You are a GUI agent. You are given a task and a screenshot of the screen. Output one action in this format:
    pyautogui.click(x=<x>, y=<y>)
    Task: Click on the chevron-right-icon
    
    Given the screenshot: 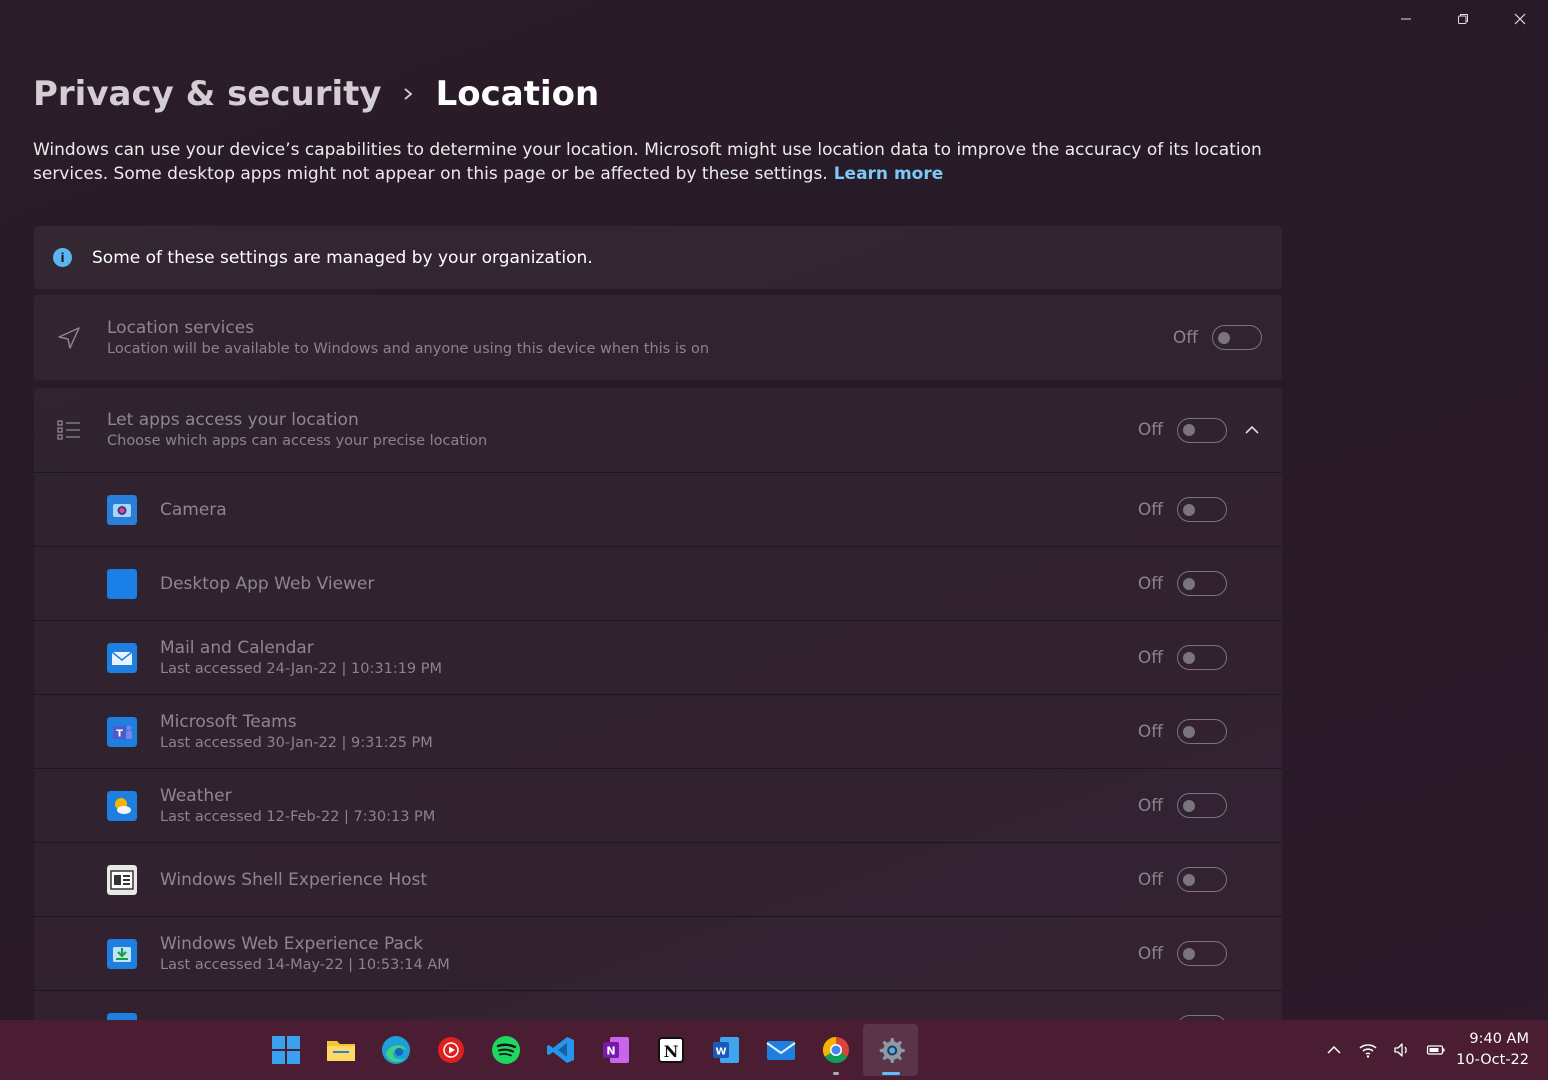 What is the action you would take?
    pyautogui.click(x=408, y=94)
    